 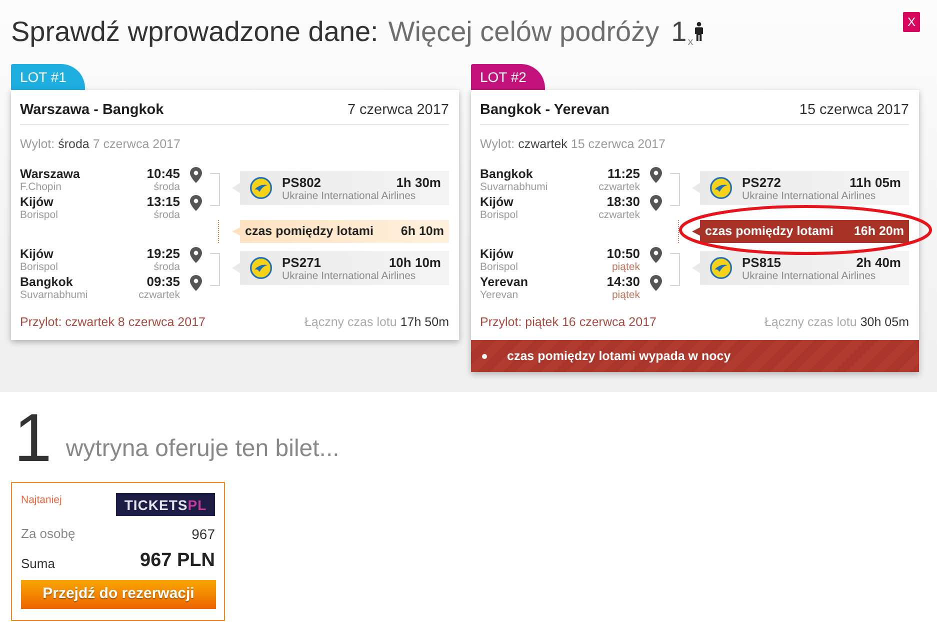 I want to click on per-person-label: Za osobę, so click(x=48, y=534).